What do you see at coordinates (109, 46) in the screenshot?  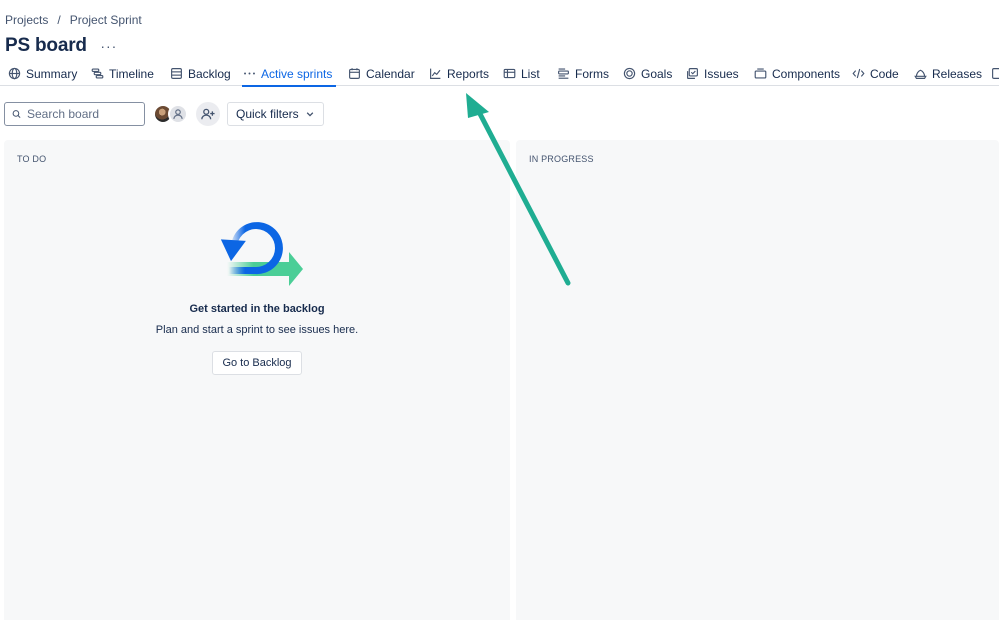 I see `more-actions-button: ···` at bounding box center [109, 46].